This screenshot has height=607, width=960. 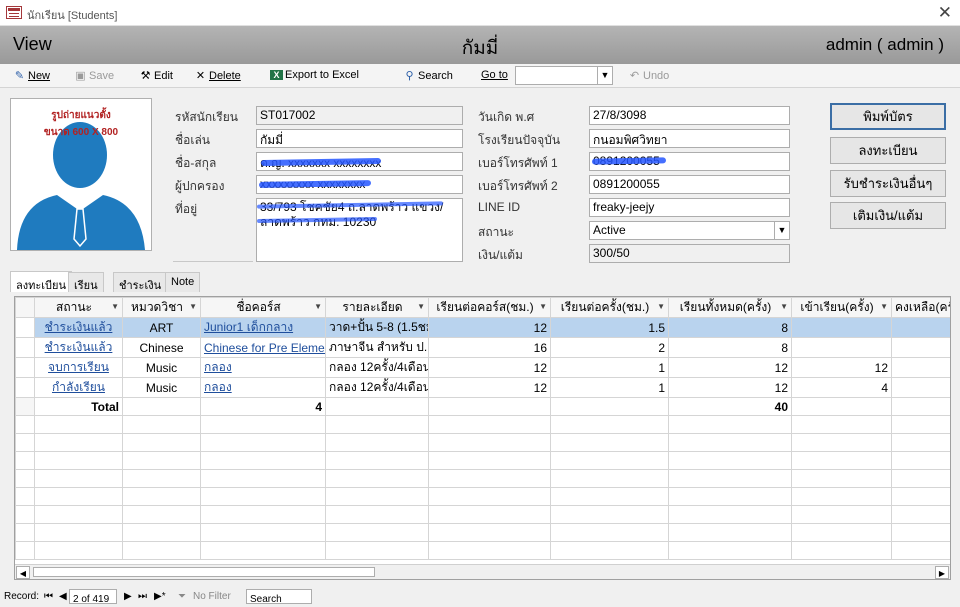 What do you see at coordinates (86, 282) in the screenshot?
I see `tab-study: เรียน` at bounding box center [86, 282].